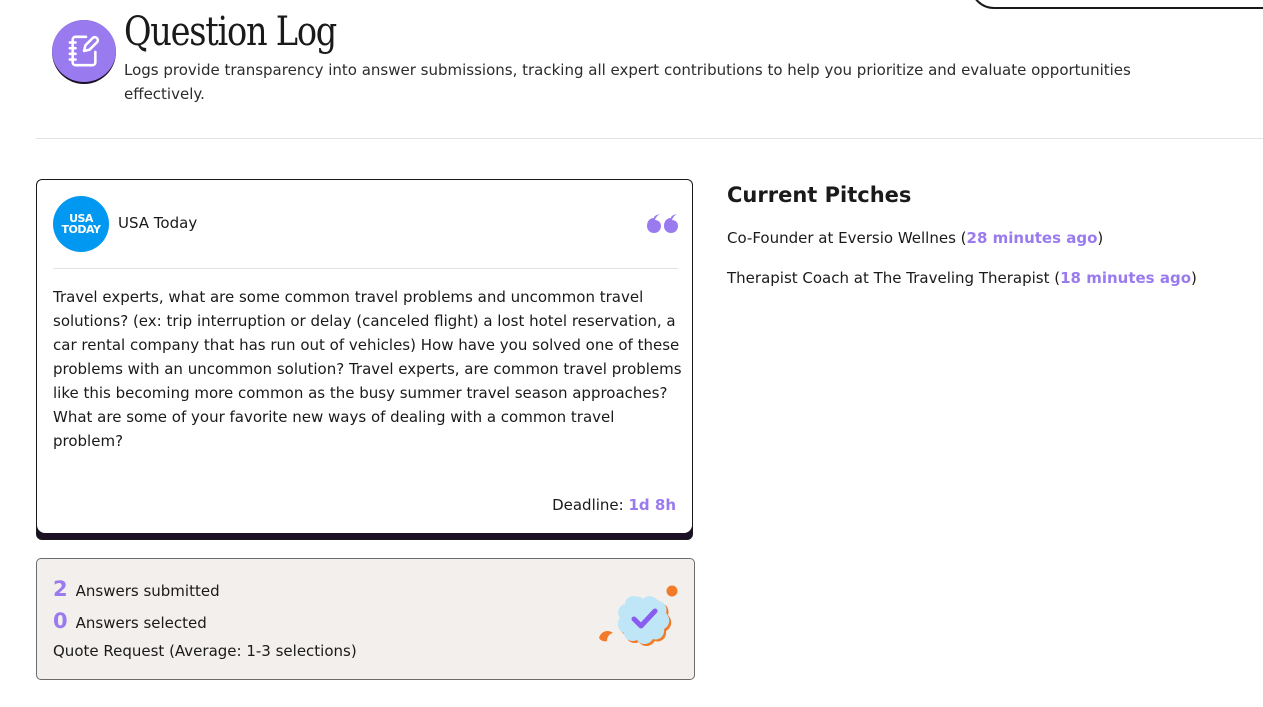  What do you see at coordinates (652, 505) in the screenshot?
I see `deadline-value: 1d 8h` at bounding box center [652, 505].